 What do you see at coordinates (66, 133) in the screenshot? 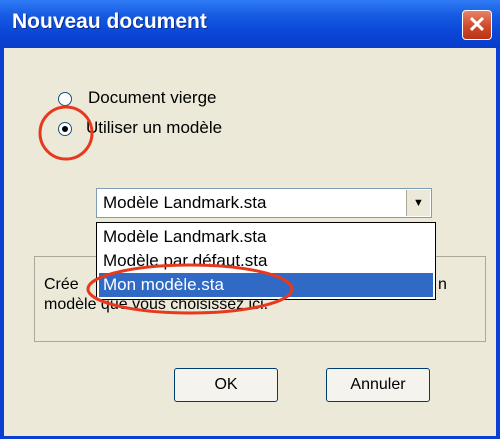
I see `annotation-circle-radio` at bounding box center [66, 133].